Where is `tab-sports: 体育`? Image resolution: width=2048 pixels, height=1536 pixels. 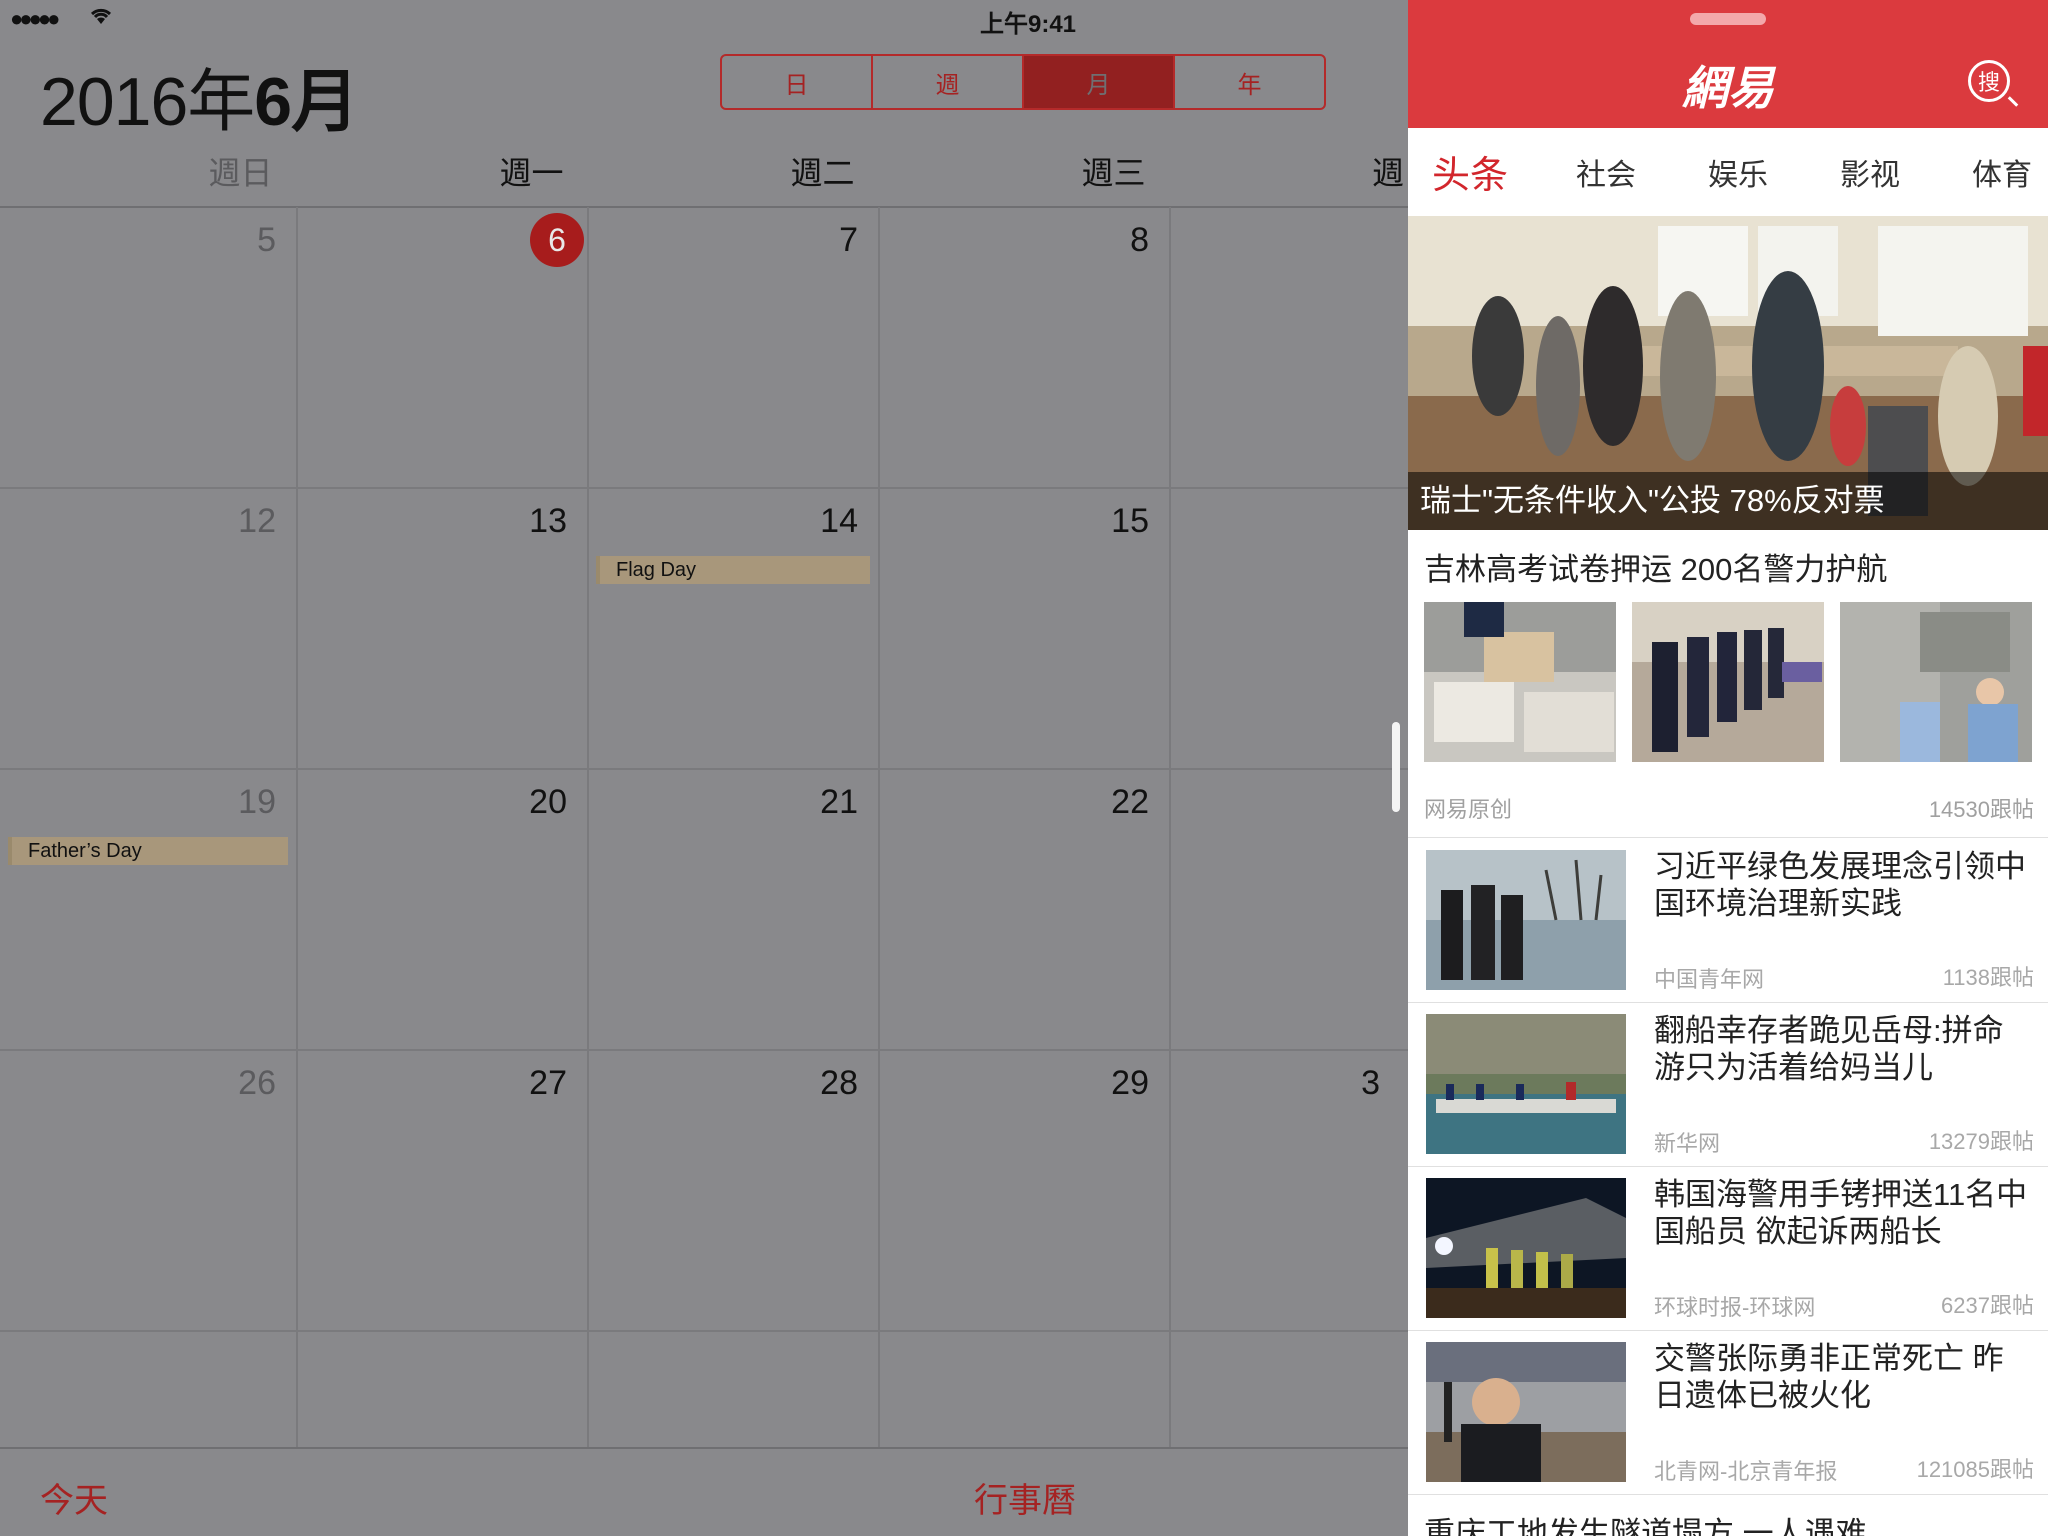 tab-sports: 体育 is located at coordinates (2002, 172).